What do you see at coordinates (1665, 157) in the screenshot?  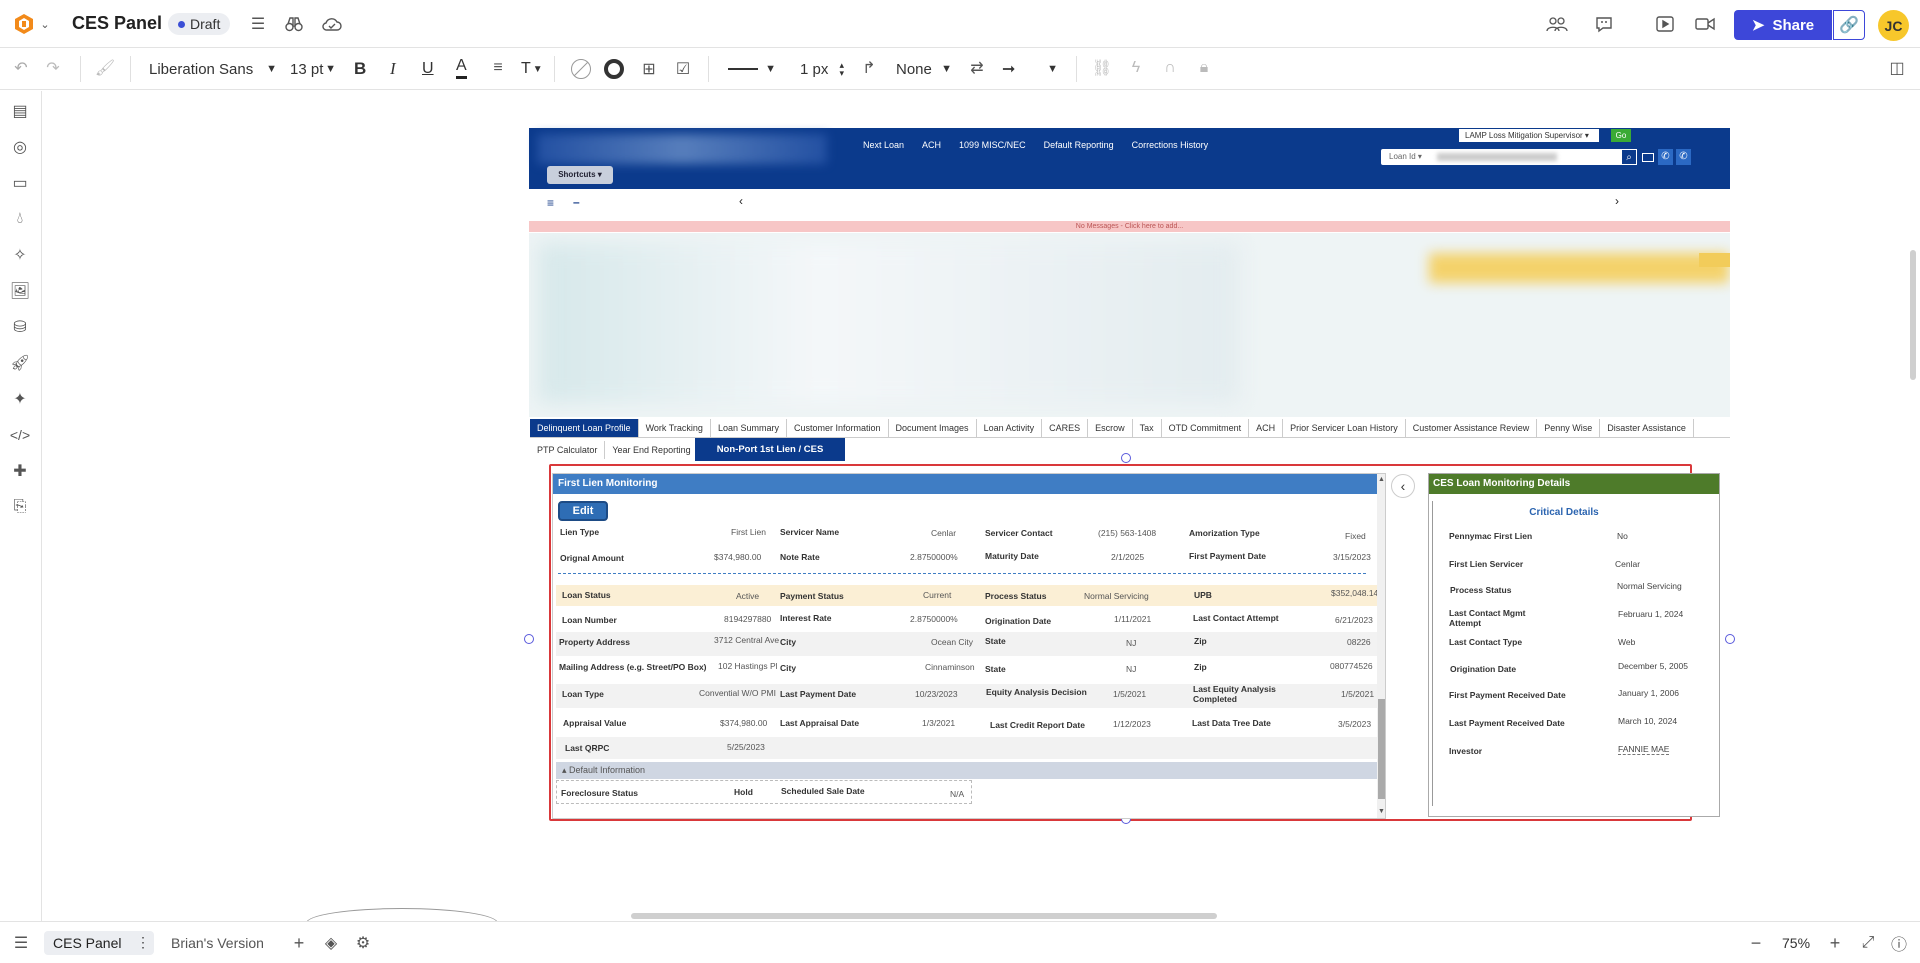 I see `phone-icon: ✆` at bounding box center [1665, 157].